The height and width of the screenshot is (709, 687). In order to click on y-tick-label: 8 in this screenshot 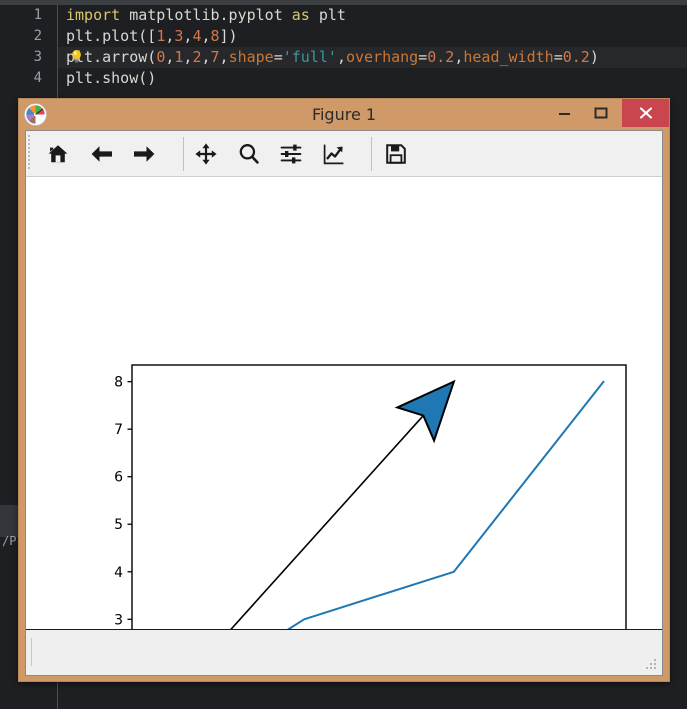, I will do `click(118, 383)`.